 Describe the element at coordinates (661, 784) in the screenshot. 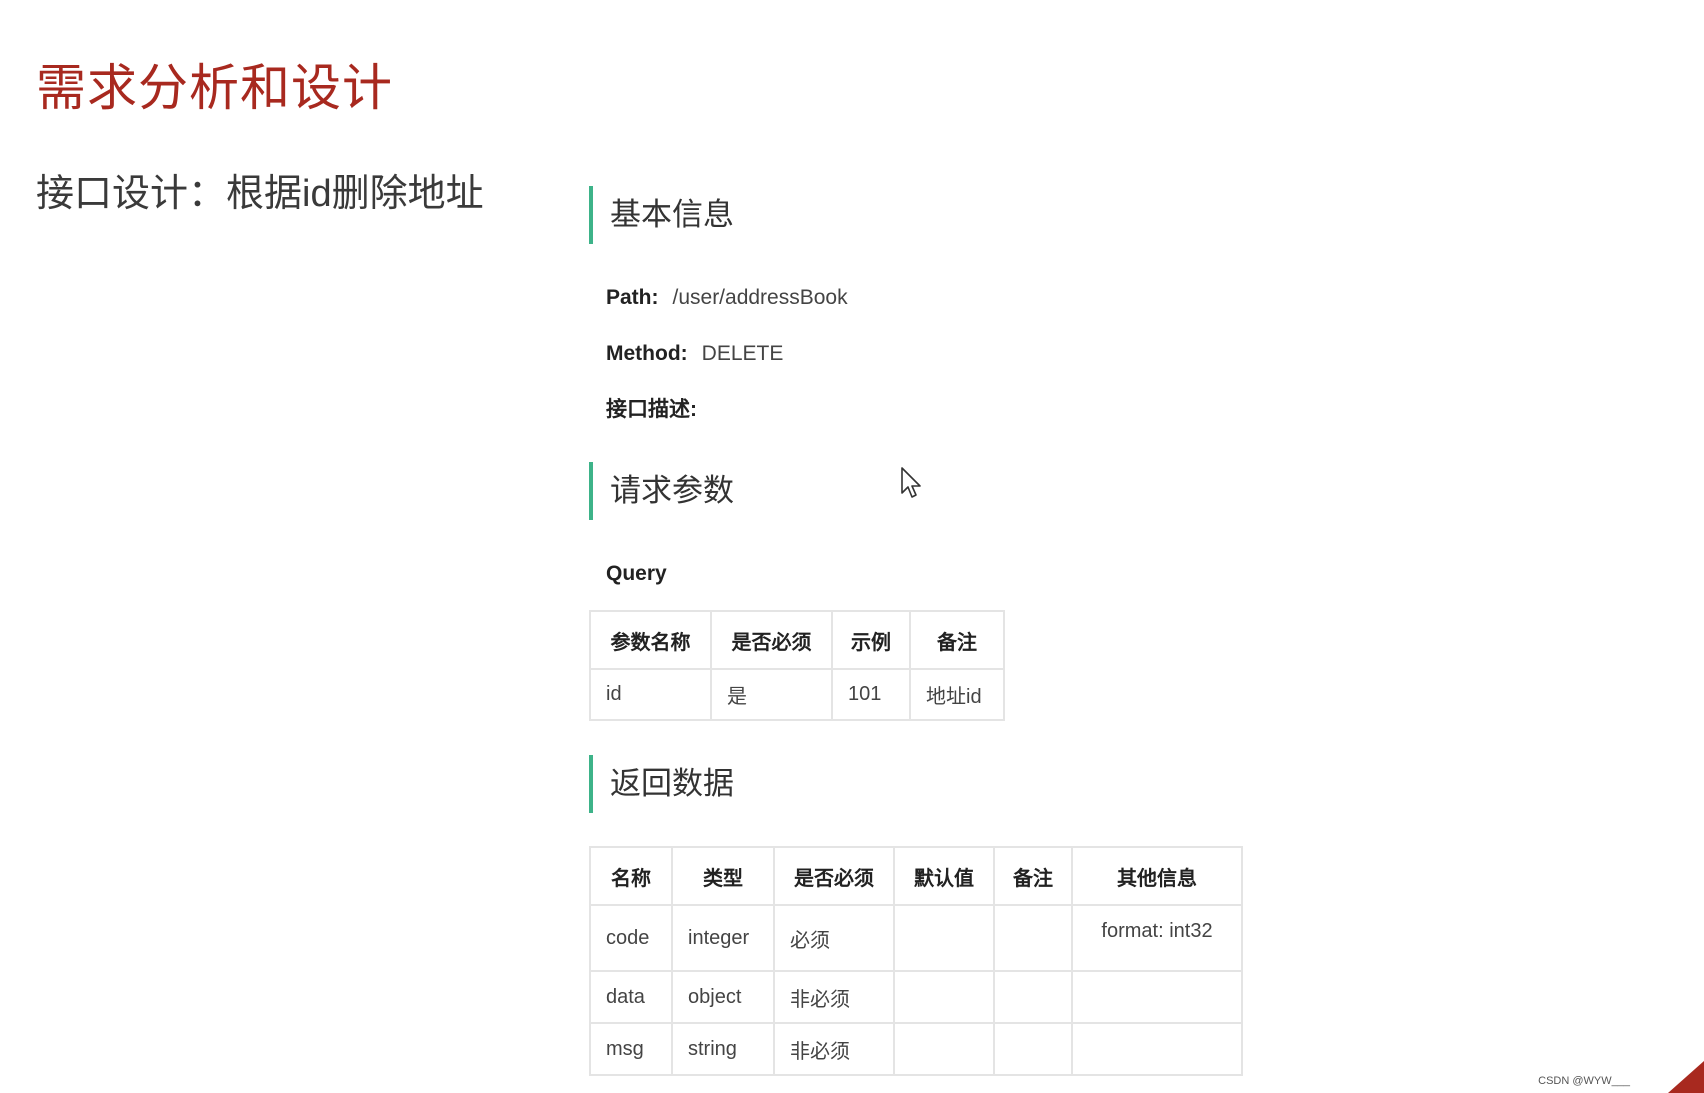

I see `response-data-heading: 返回数据` at that location.